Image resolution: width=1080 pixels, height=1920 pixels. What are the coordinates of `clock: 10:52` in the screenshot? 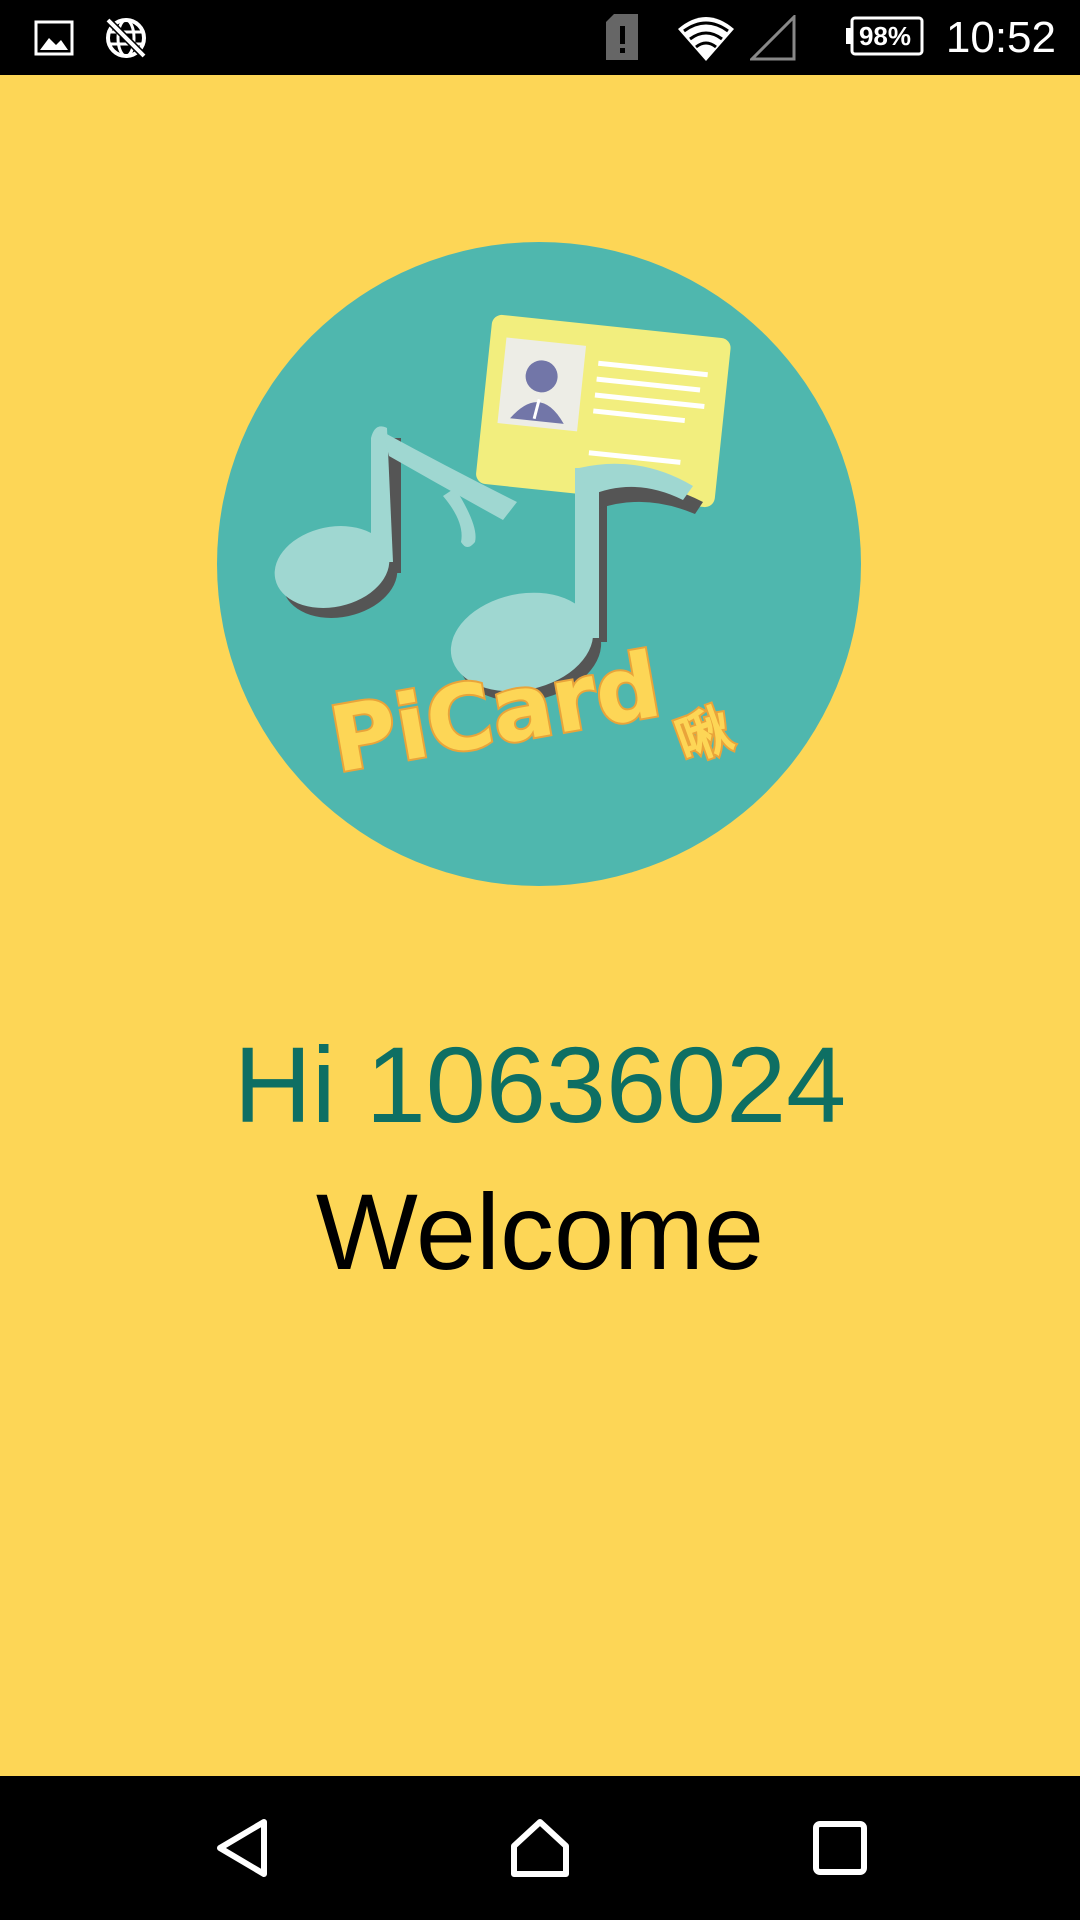 It's located at (1000, 37).